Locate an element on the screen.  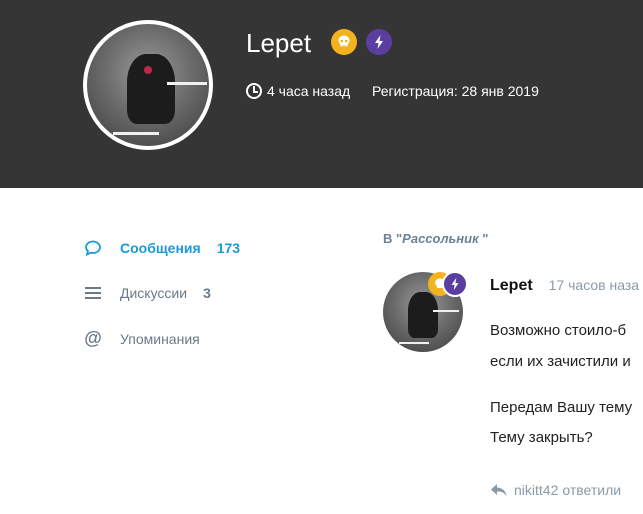
reply-icon is located at coordinates (499, 490).